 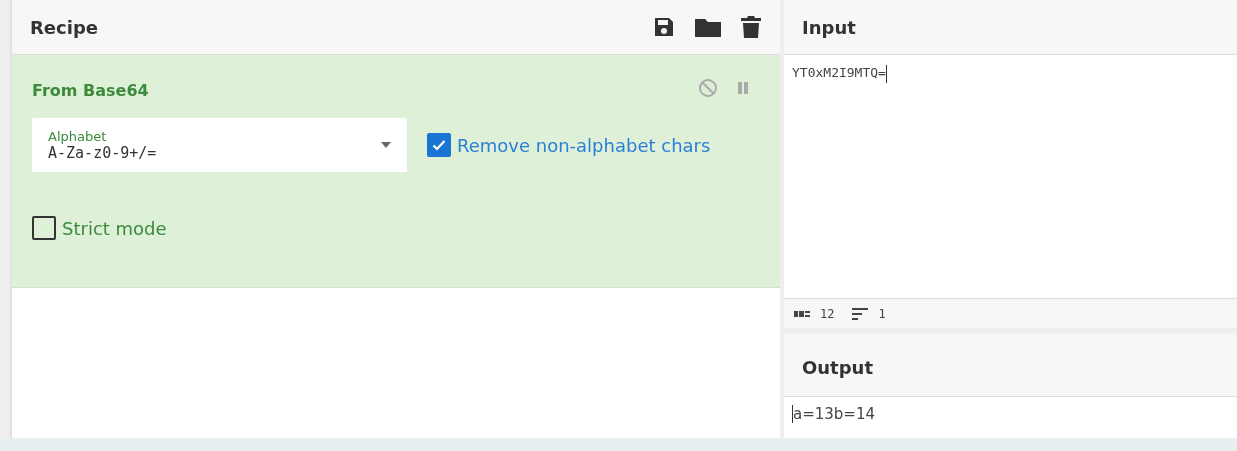 I want to click on output-text: a=13b=14, so click(x=834, y=414).